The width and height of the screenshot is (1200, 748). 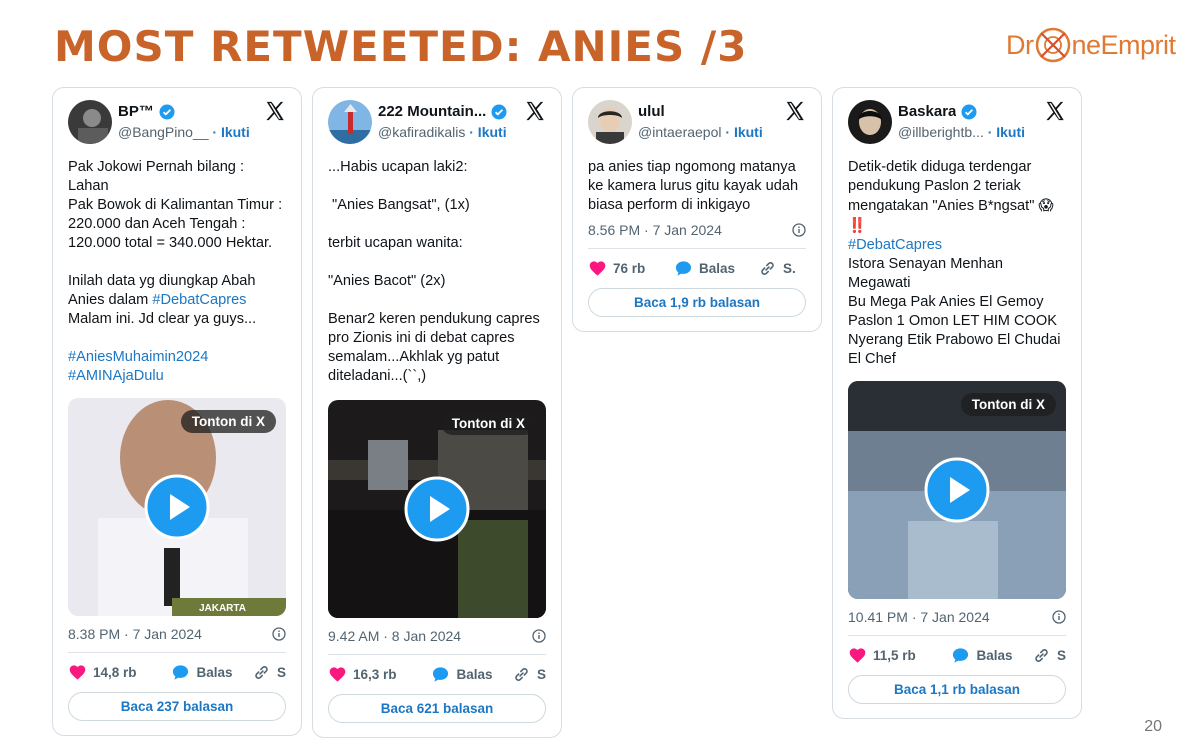 I want to click on author-name: BP™, so click(x=136, y=111).